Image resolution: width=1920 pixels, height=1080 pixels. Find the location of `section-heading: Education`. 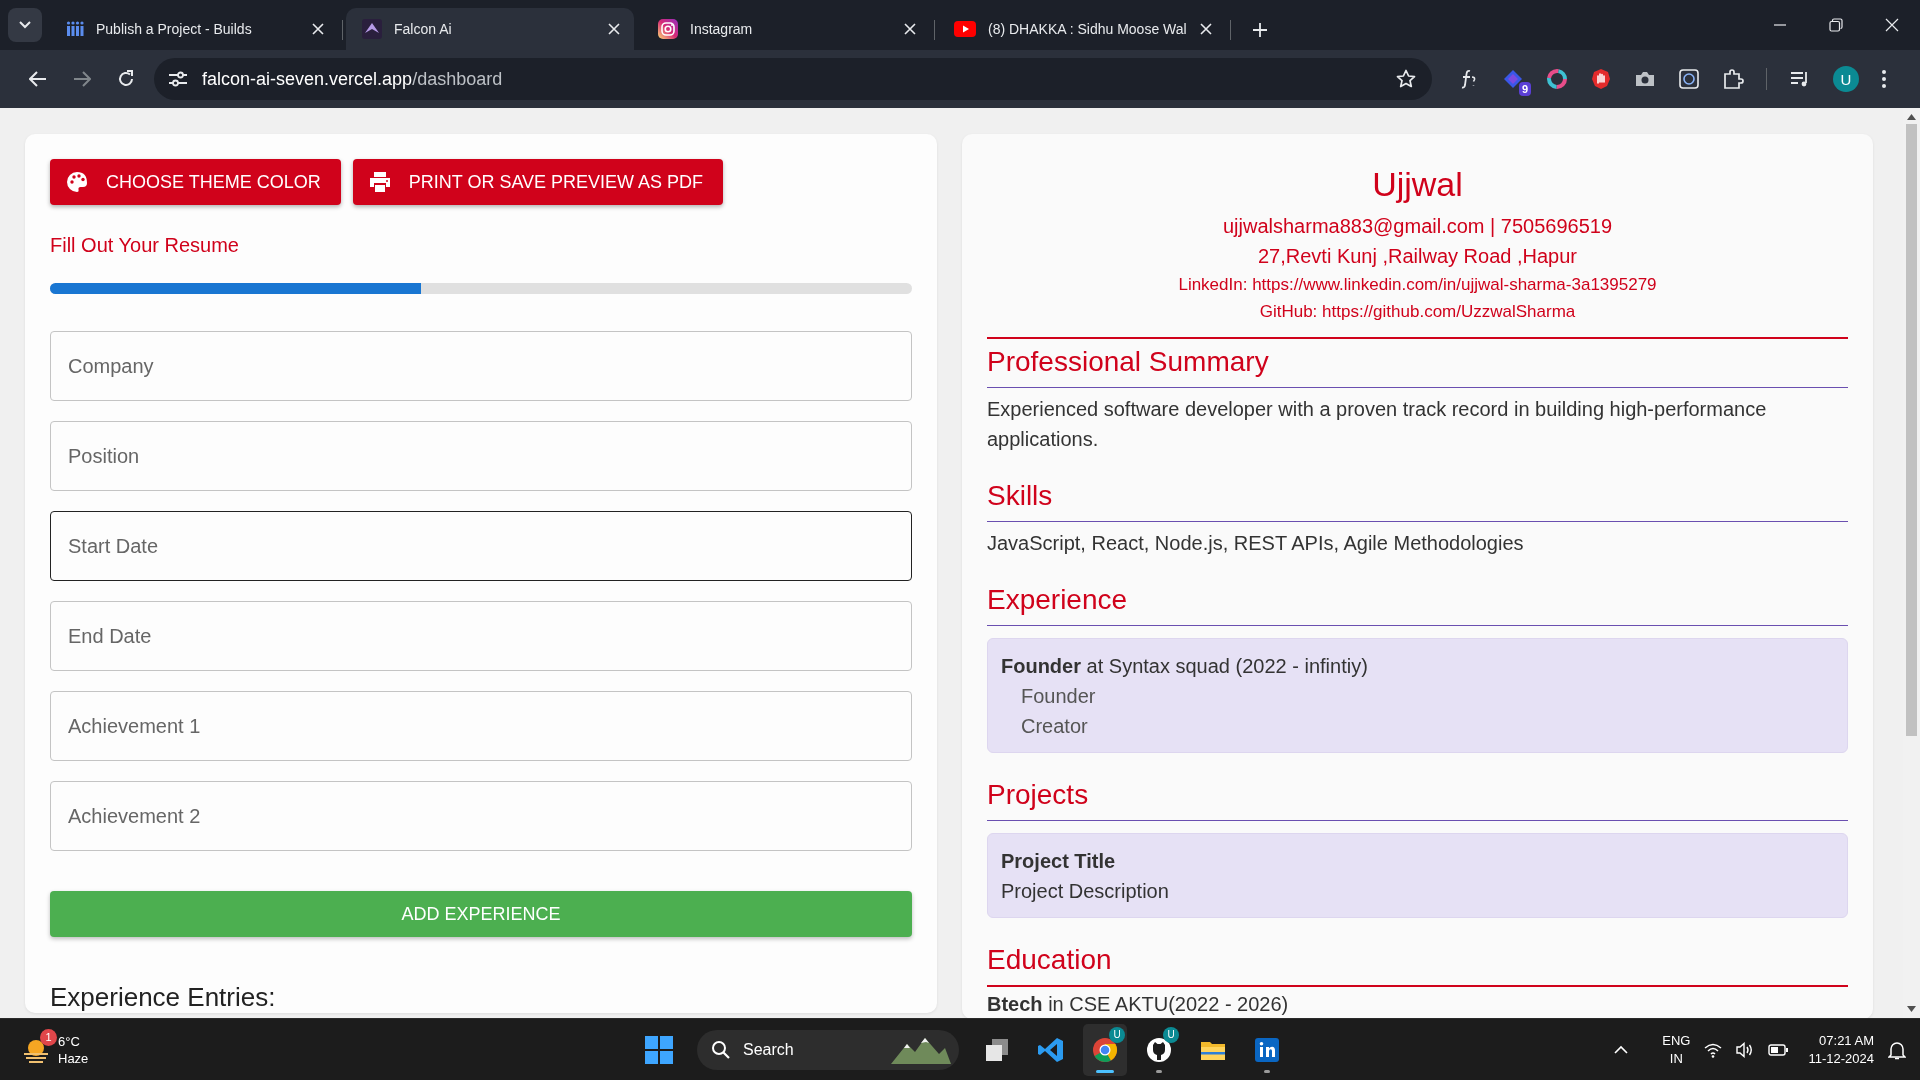

section-heading: Education is located at coordinates (1049, 959).